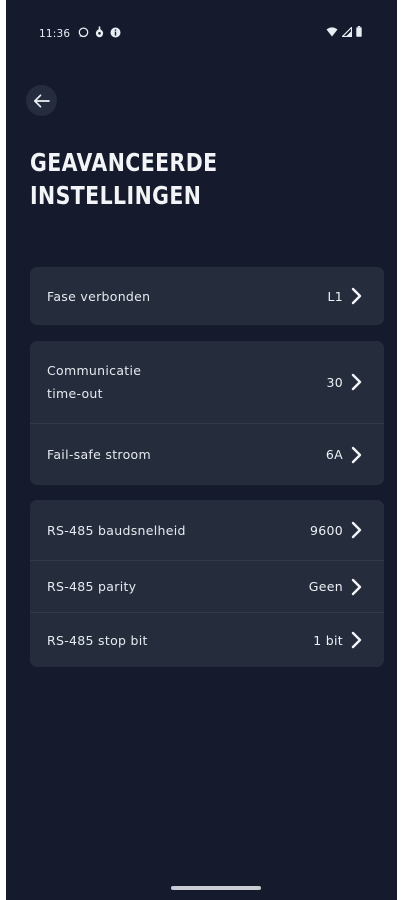  I want to click on setting-label: Fail-safe stroom, so click(99, 454).